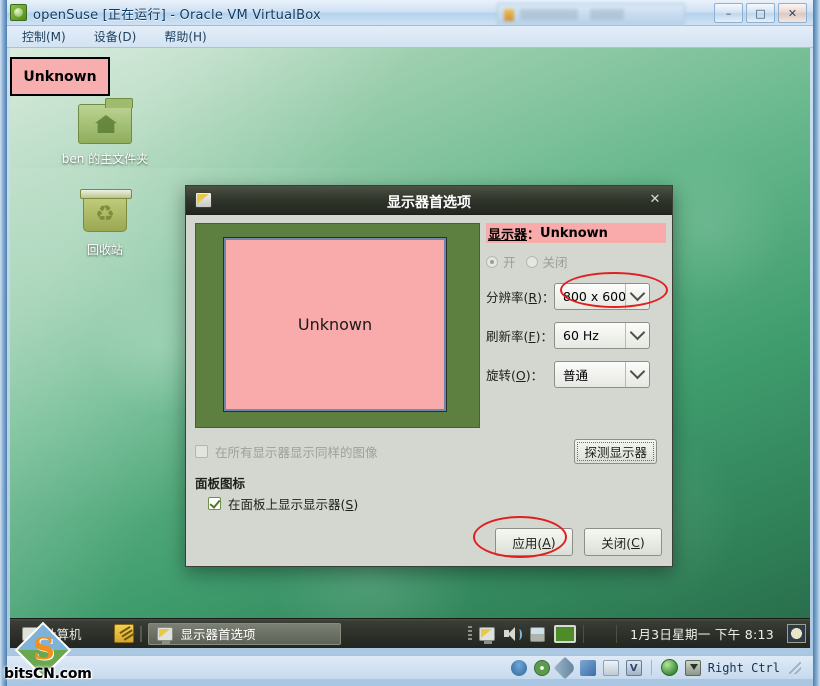  I want to click on resolution-value: 800 x 600, so click(595, 296).